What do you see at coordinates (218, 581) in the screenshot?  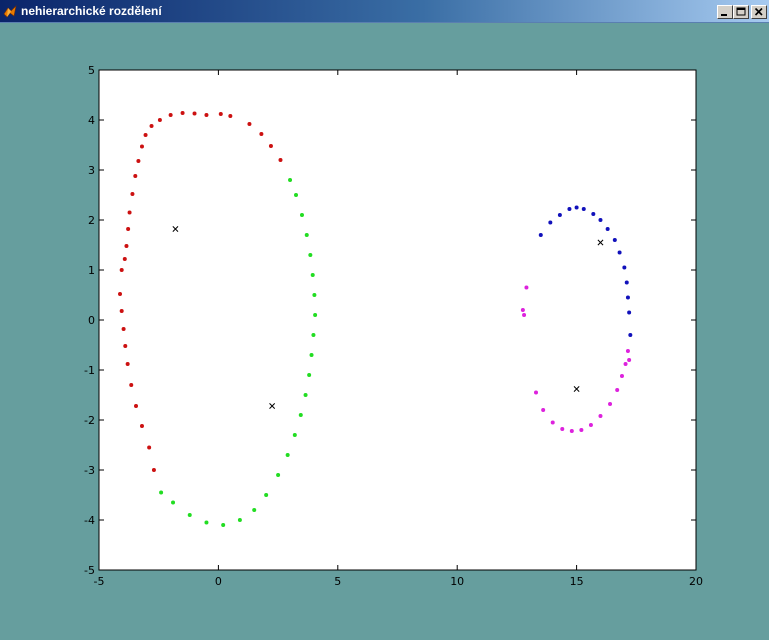 I see `x-tick-label: 0` at bounding box center [218, 581].